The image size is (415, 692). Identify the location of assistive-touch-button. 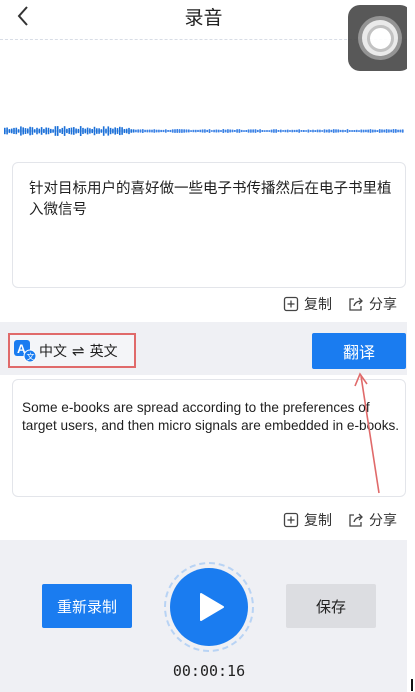
(377, 38).